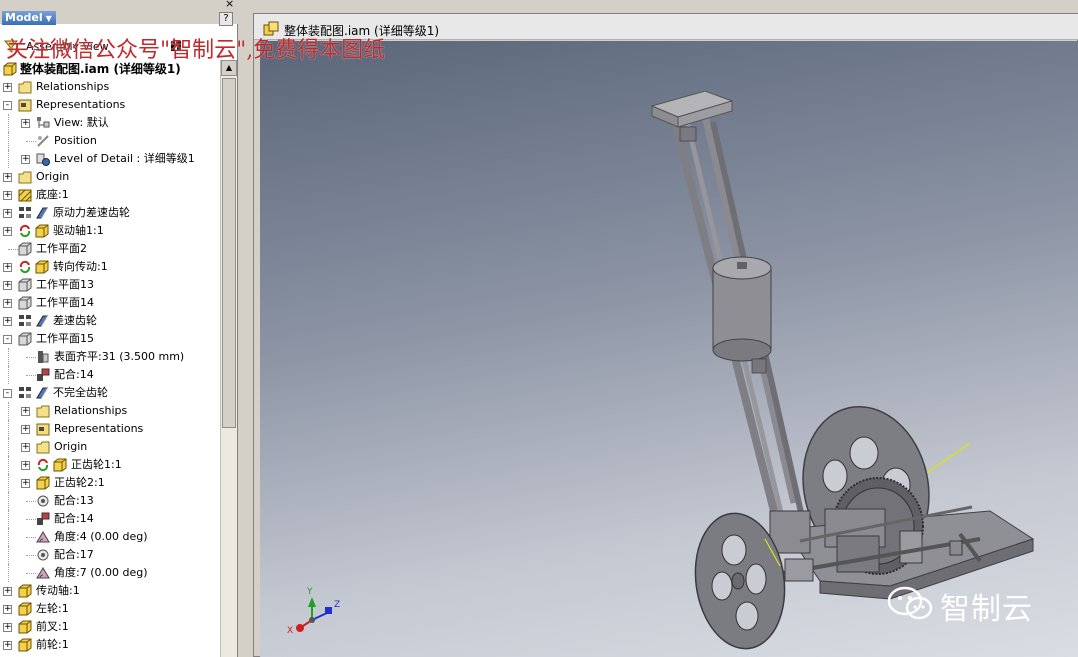  I want to click on help-button: ?, so click(226, 19).